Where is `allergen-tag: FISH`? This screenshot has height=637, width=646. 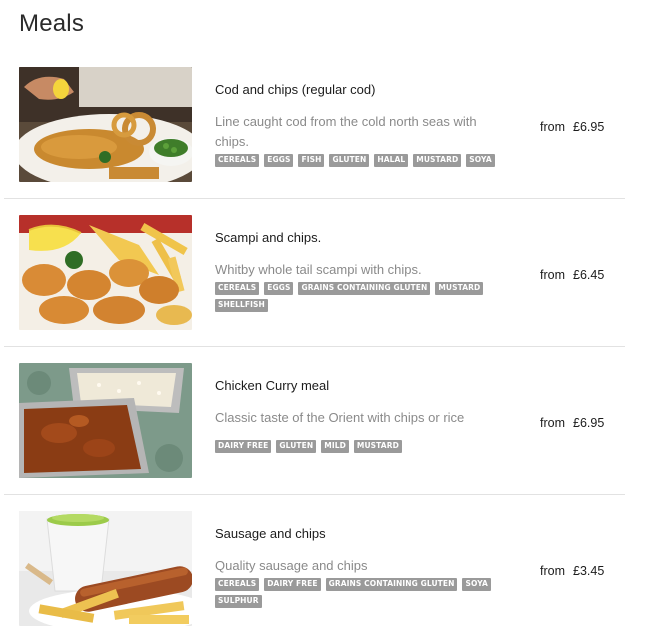
allergen-tag: FISH is located at coordinates (311, 160).